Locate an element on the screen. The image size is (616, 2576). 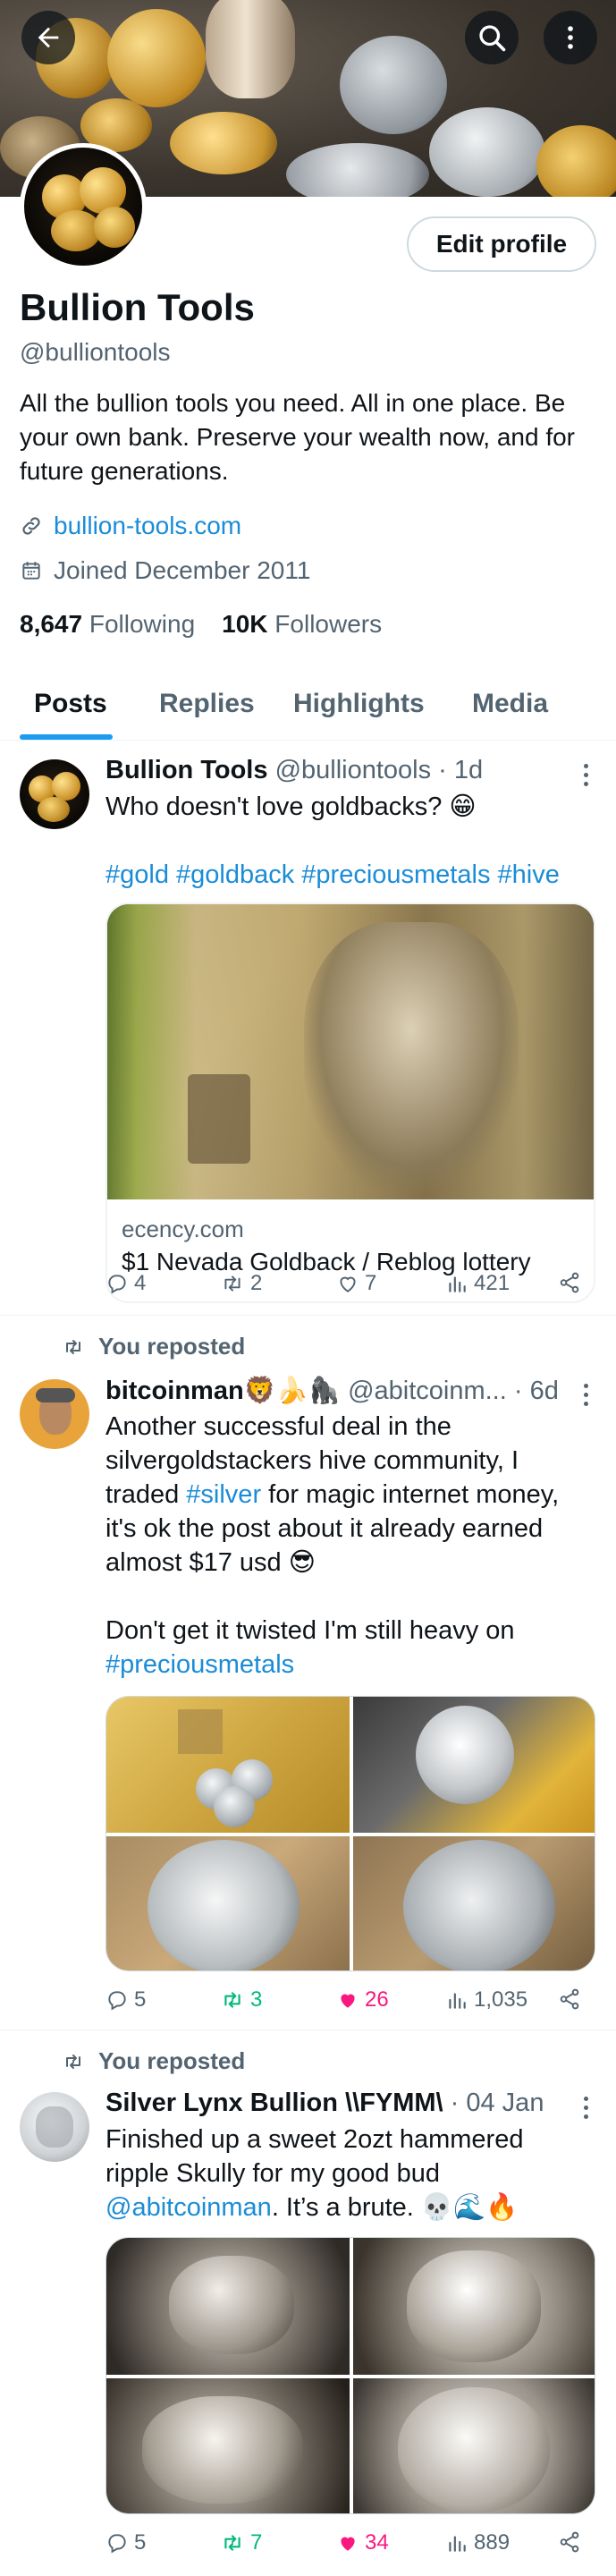
views-icon is located at coordinates (457, 2001).